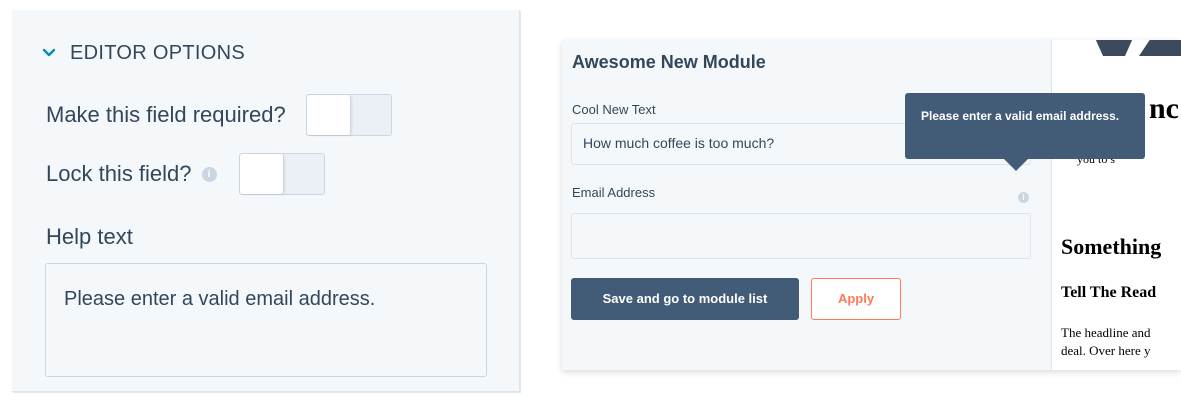 The width and height of the screenshot is (1181, 396). I want to click on email-field-input, so click(801, 236).